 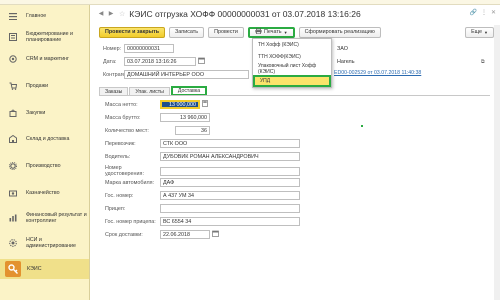 What do you see at coordinates (258, 31) in the screenshot?
I see `printer-icon` at bounding box center [258, 31].